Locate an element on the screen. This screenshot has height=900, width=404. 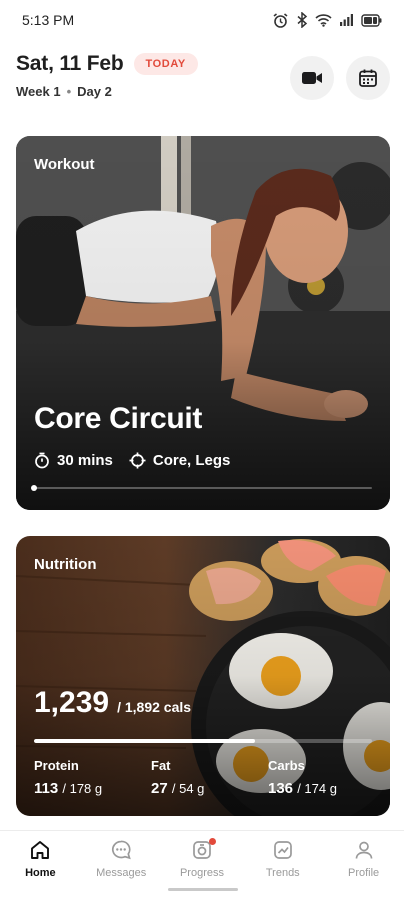
nav-trends: Trends is located at coordinates (283, 869).